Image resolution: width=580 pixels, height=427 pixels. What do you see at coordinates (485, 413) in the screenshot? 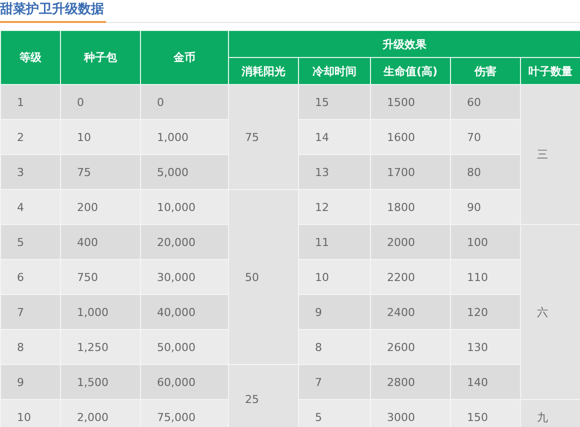
I see `table-cell: 150` at bounding box center [485, 413].